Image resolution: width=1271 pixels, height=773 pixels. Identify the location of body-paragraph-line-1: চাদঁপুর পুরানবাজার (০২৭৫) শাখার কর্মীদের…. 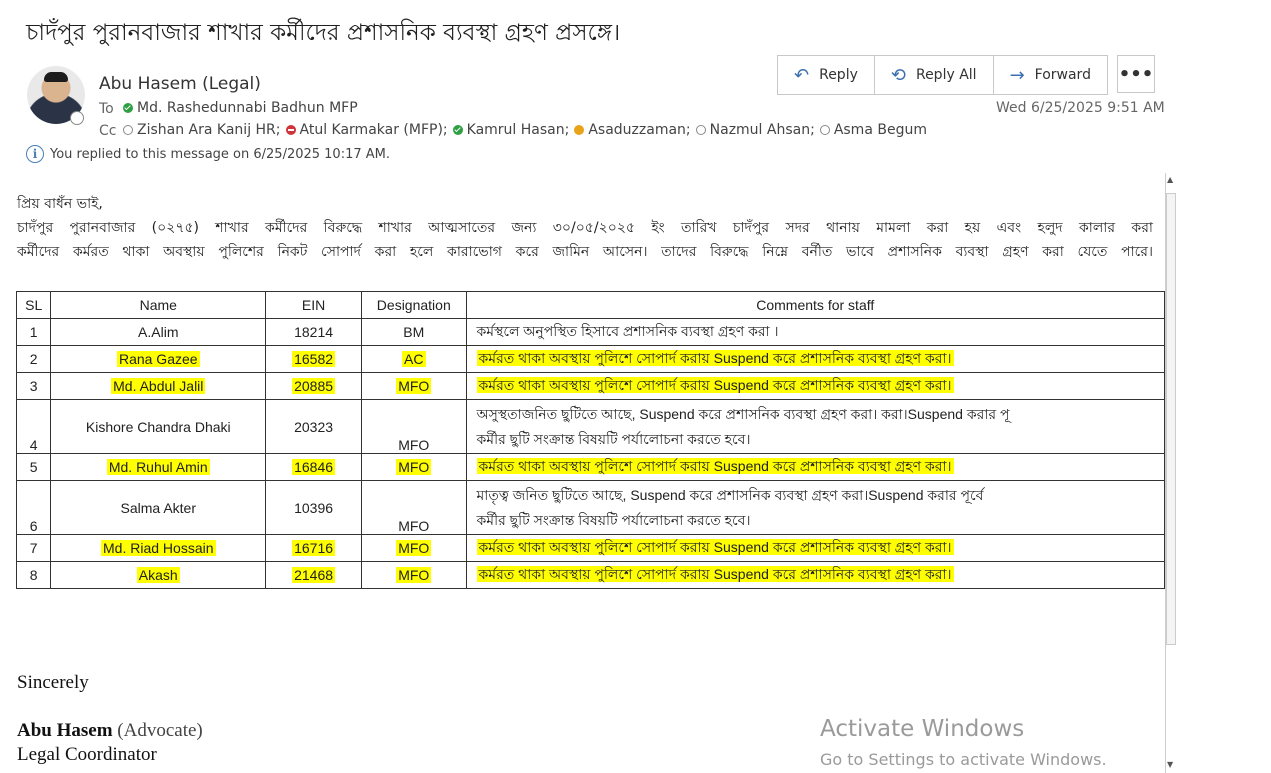
(585, 228).